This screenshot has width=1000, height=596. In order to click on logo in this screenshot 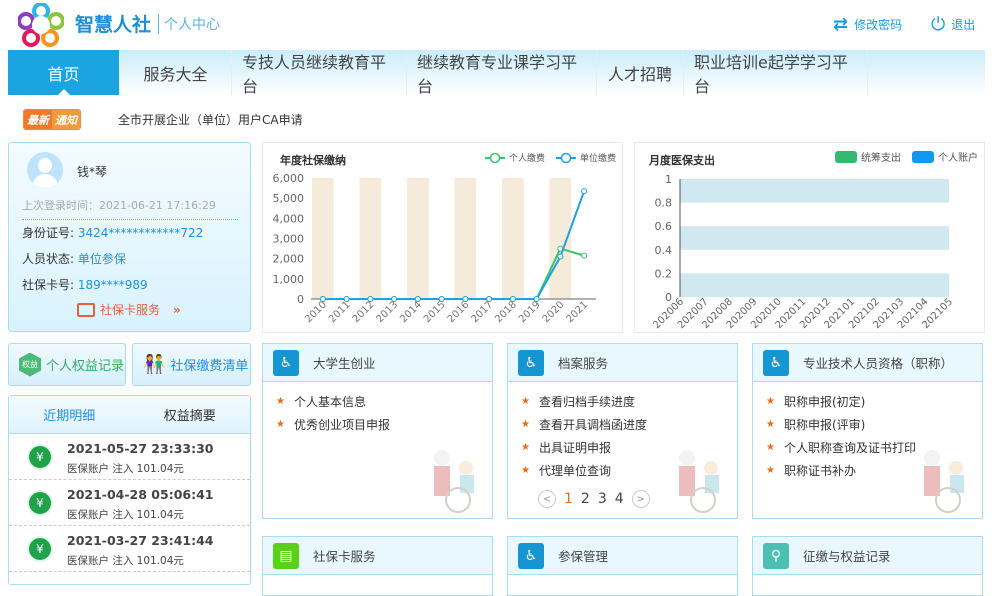, I will do `click(41, 24)`.